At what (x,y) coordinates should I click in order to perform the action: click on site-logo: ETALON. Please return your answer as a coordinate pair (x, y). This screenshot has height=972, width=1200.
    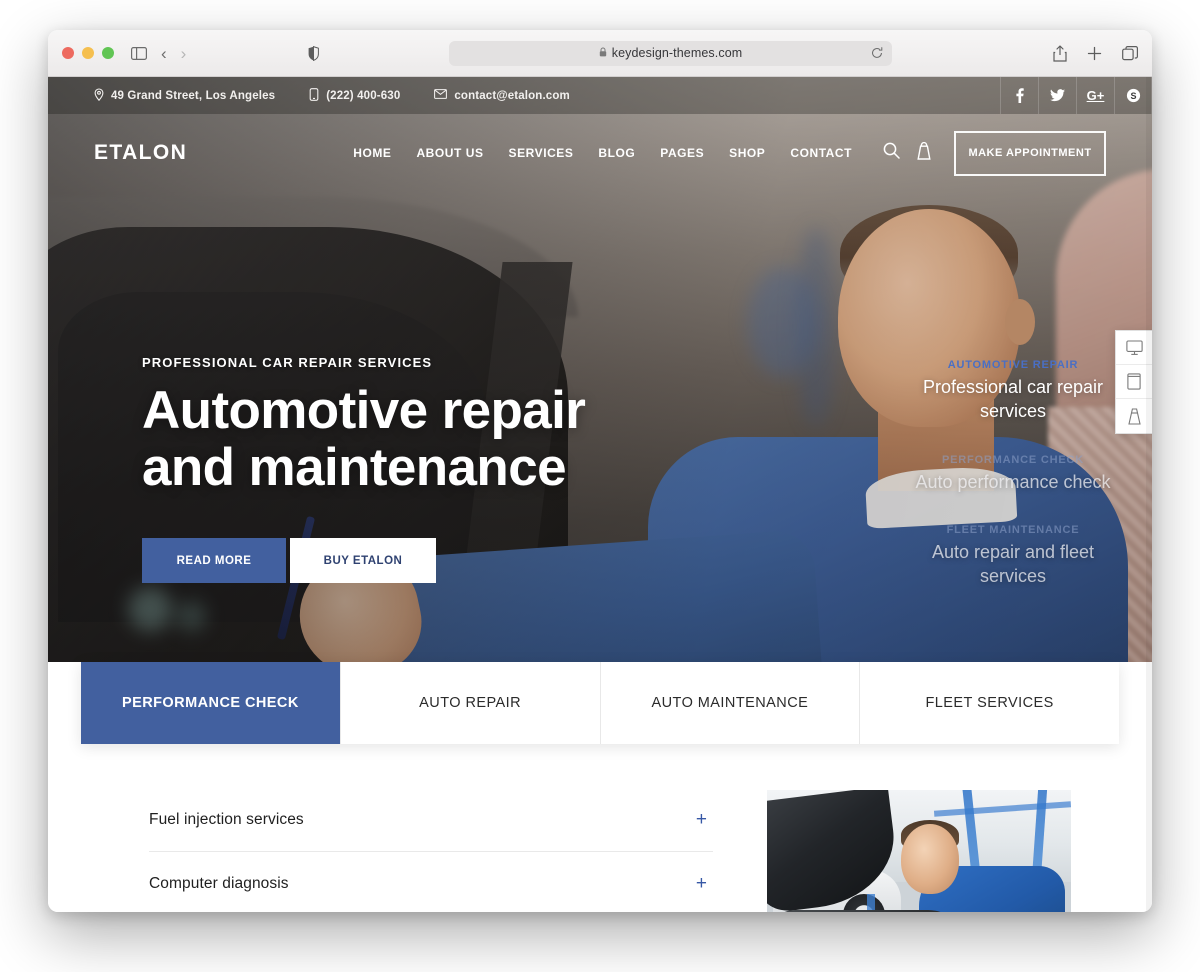
    Looking at the image, I should click on (140, 153).